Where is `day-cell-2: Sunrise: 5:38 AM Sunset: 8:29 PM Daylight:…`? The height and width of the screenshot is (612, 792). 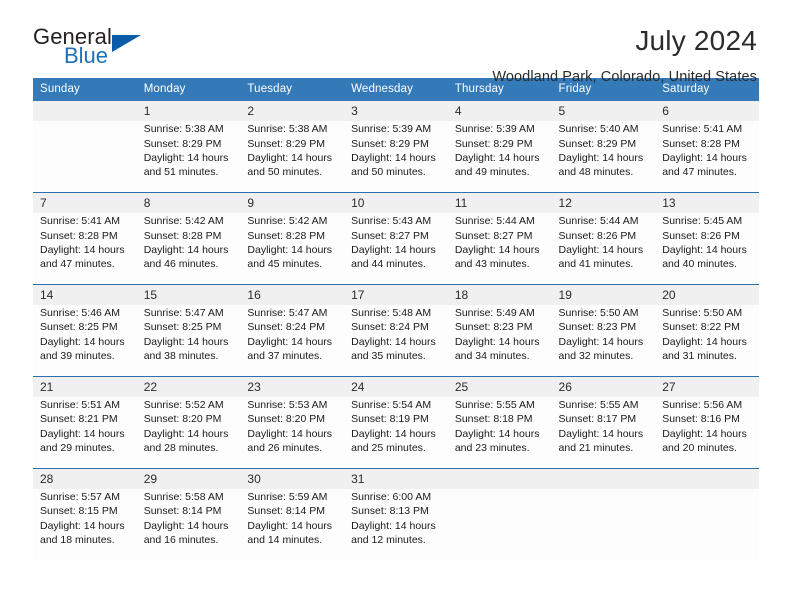
day-cell-2: Sunrise: 5:38 AM Sunset: 8:29 PM Daylight:… is located at coordinates (292, 157).